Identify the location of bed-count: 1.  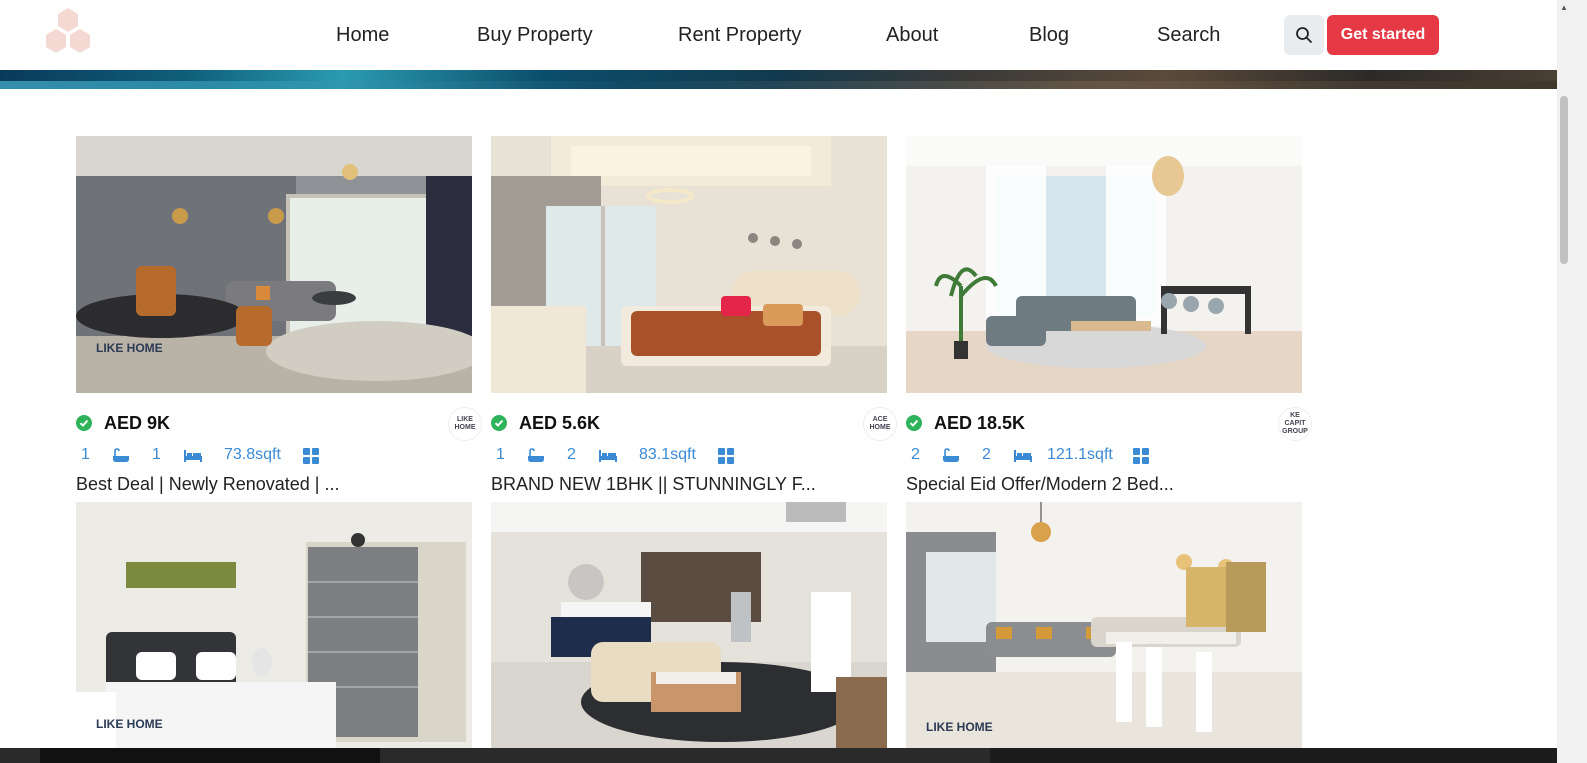
(156, 454).